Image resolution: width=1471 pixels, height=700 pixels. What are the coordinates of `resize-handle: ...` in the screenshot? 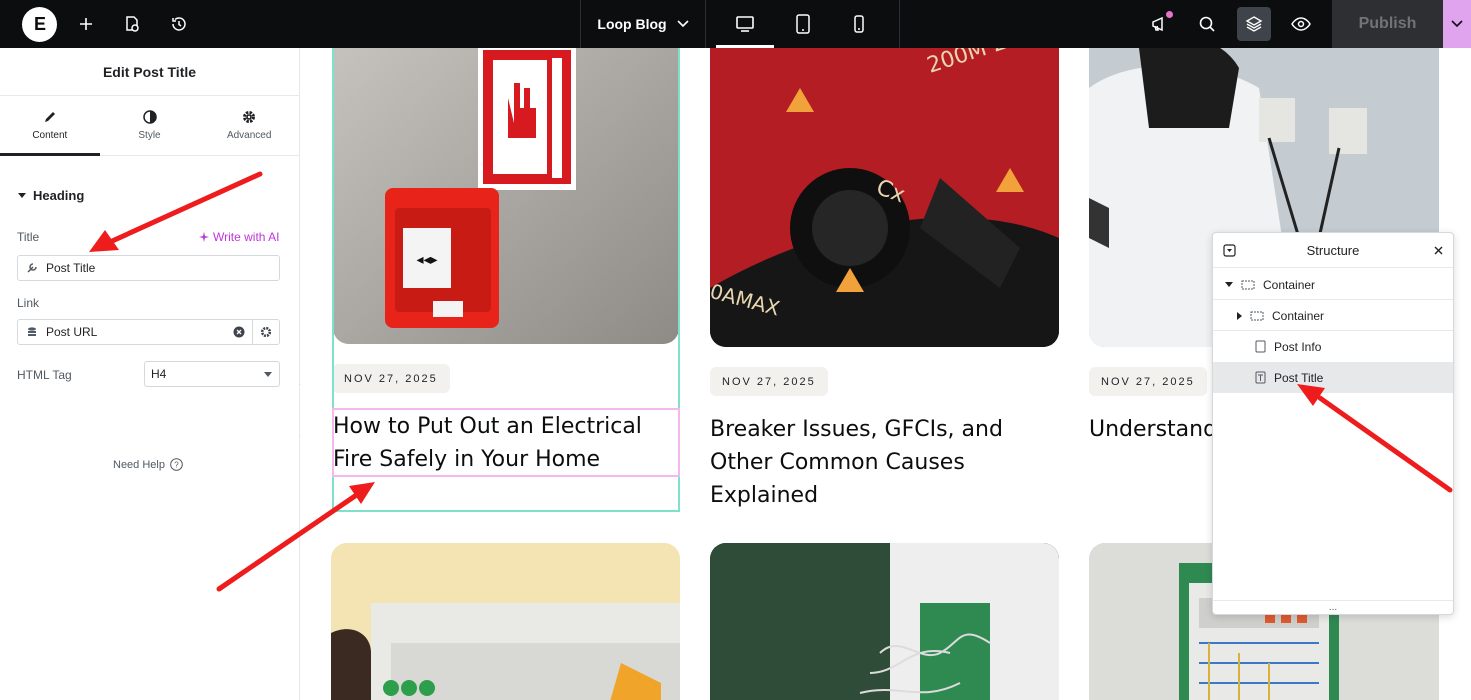 It's located at (1333, 607).